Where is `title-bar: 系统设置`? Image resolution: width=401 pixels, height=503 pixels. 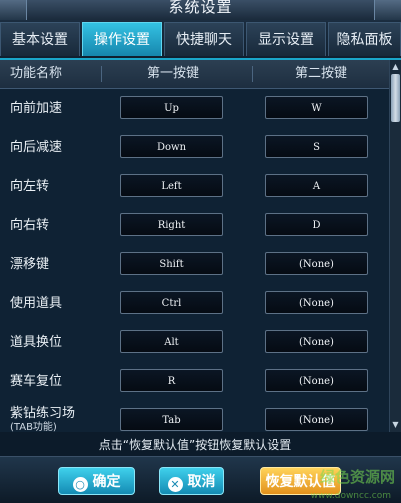 title-bar: 系统设置 is located at coordinates (200, 10).